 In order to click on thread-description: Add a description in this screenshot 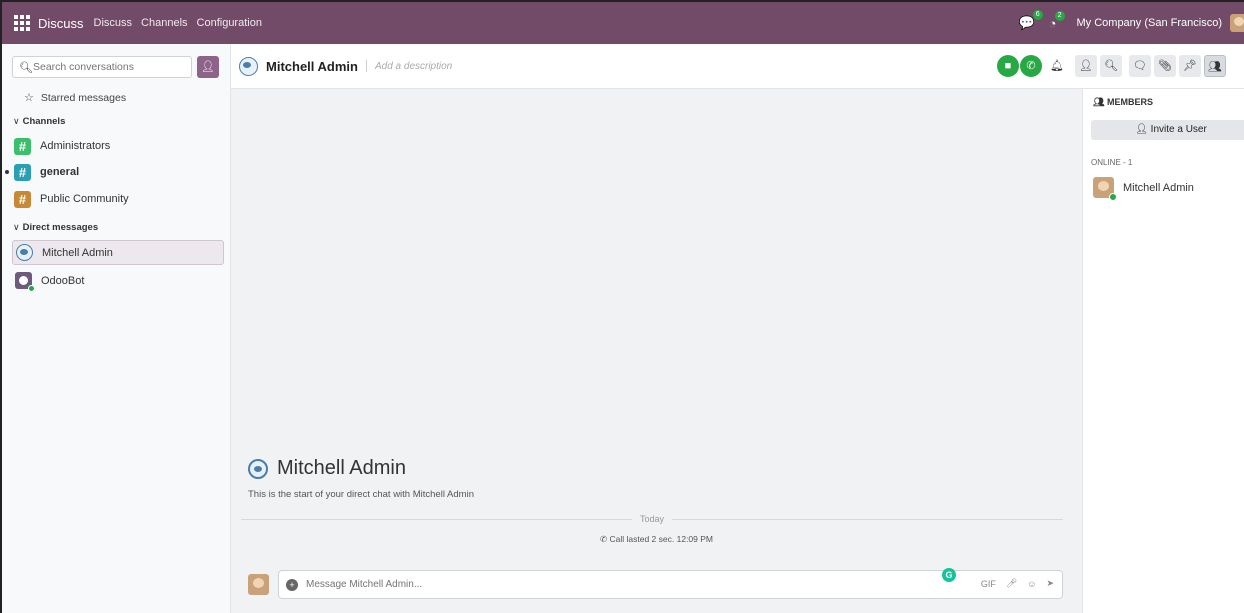, I will do `click(413, 66)`.